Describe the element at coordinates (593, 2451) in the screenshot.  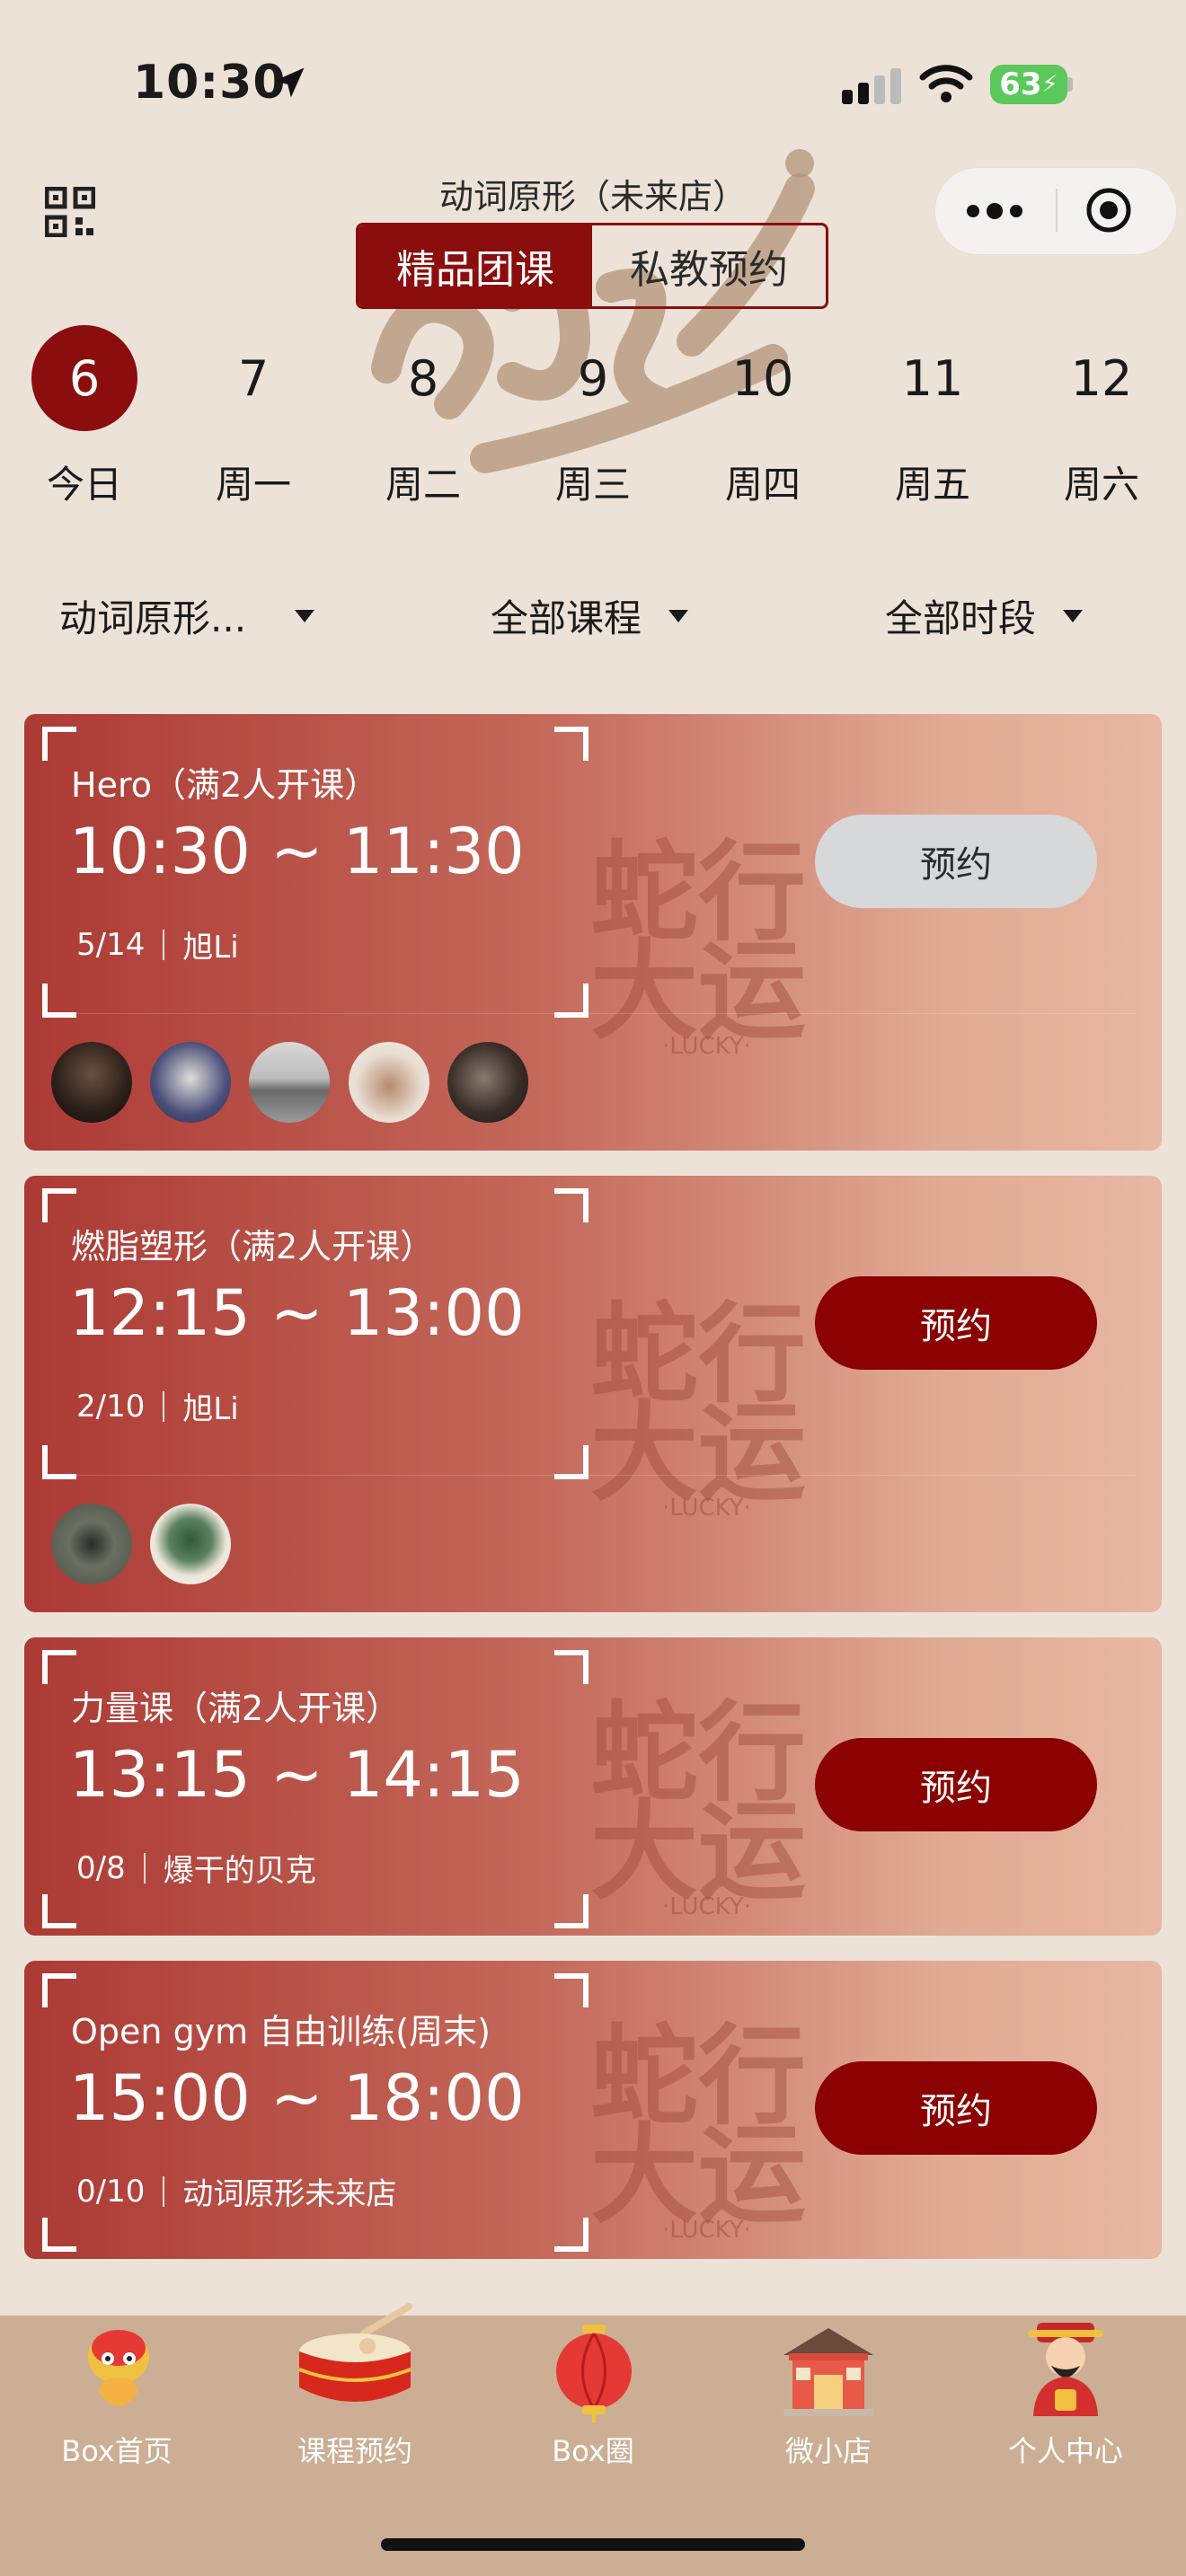
I see `tab-label: Box圈` at that location.